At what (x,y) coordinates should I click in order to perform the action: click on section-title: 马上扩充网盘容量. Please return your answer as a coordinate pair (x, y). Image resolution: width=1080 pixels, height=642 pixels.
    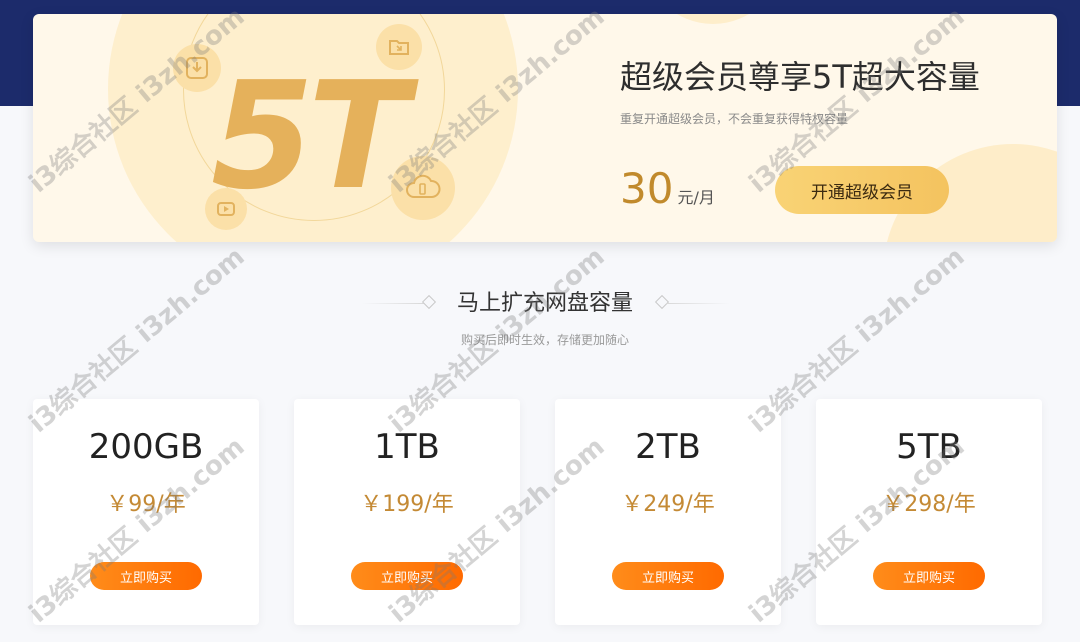
    Looking at the image, I should click on (544, 303).